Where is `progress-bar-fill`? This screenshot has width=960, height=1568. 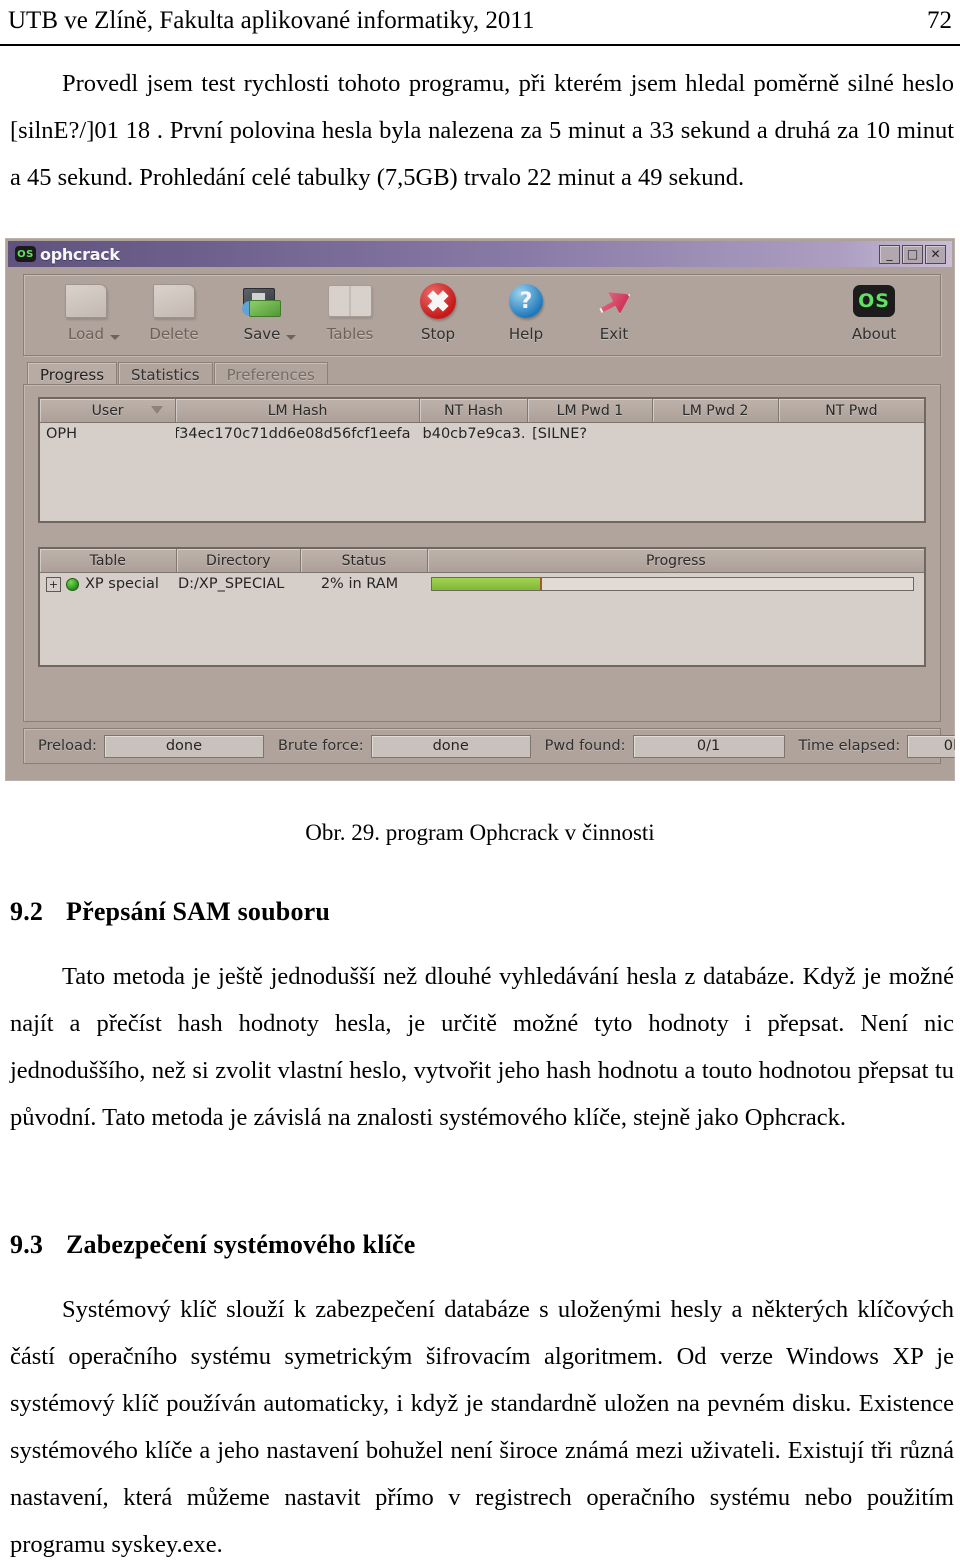
progress-bar-fill is located at coordinates (487, 584).